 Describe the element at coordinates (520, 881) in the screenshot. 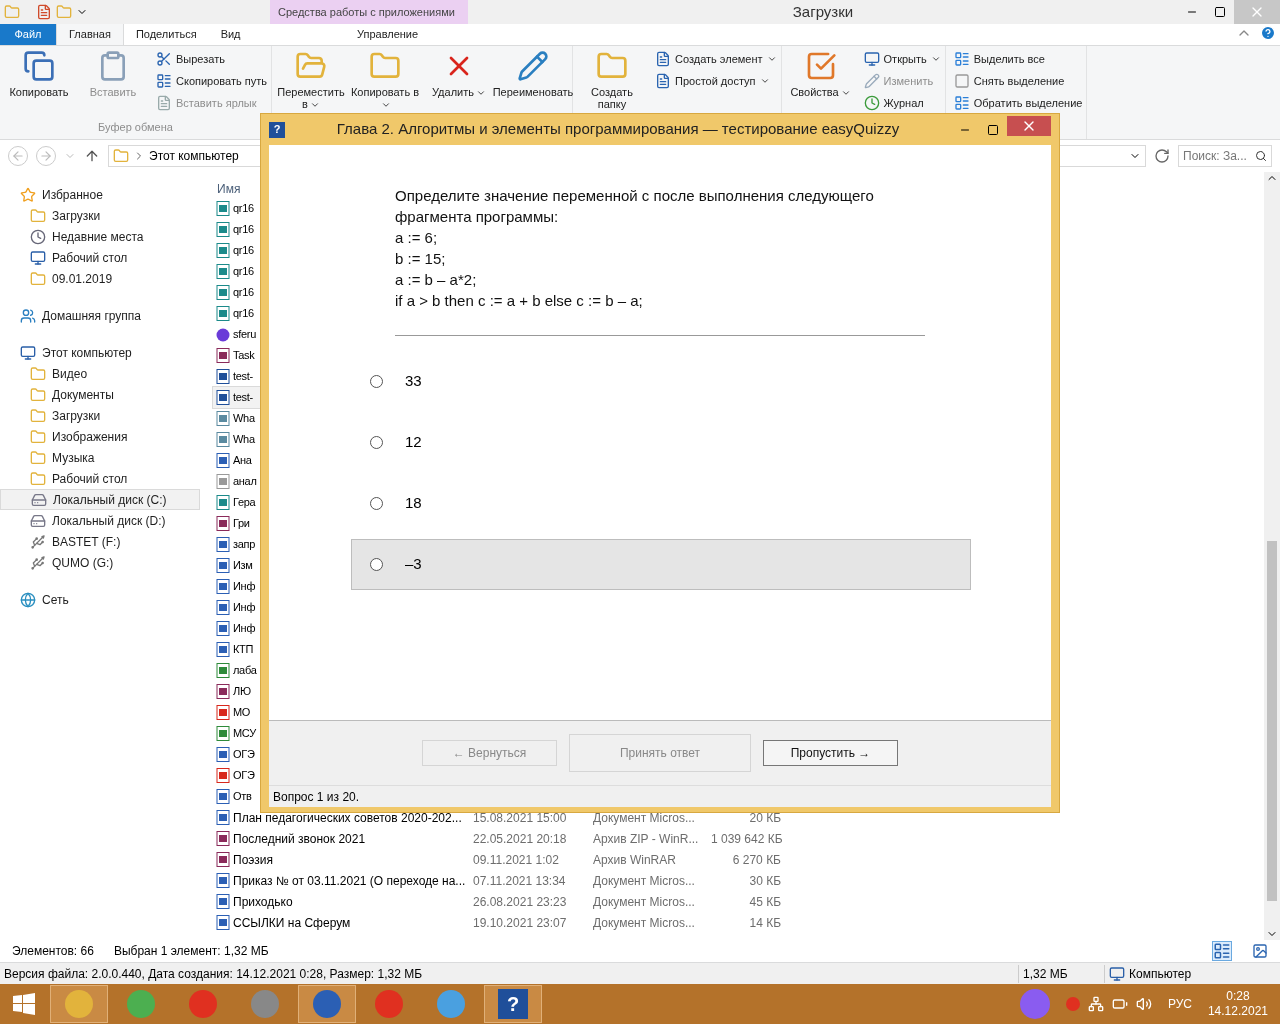

I see `file-date: 07.11.2021 13:34` at that location.